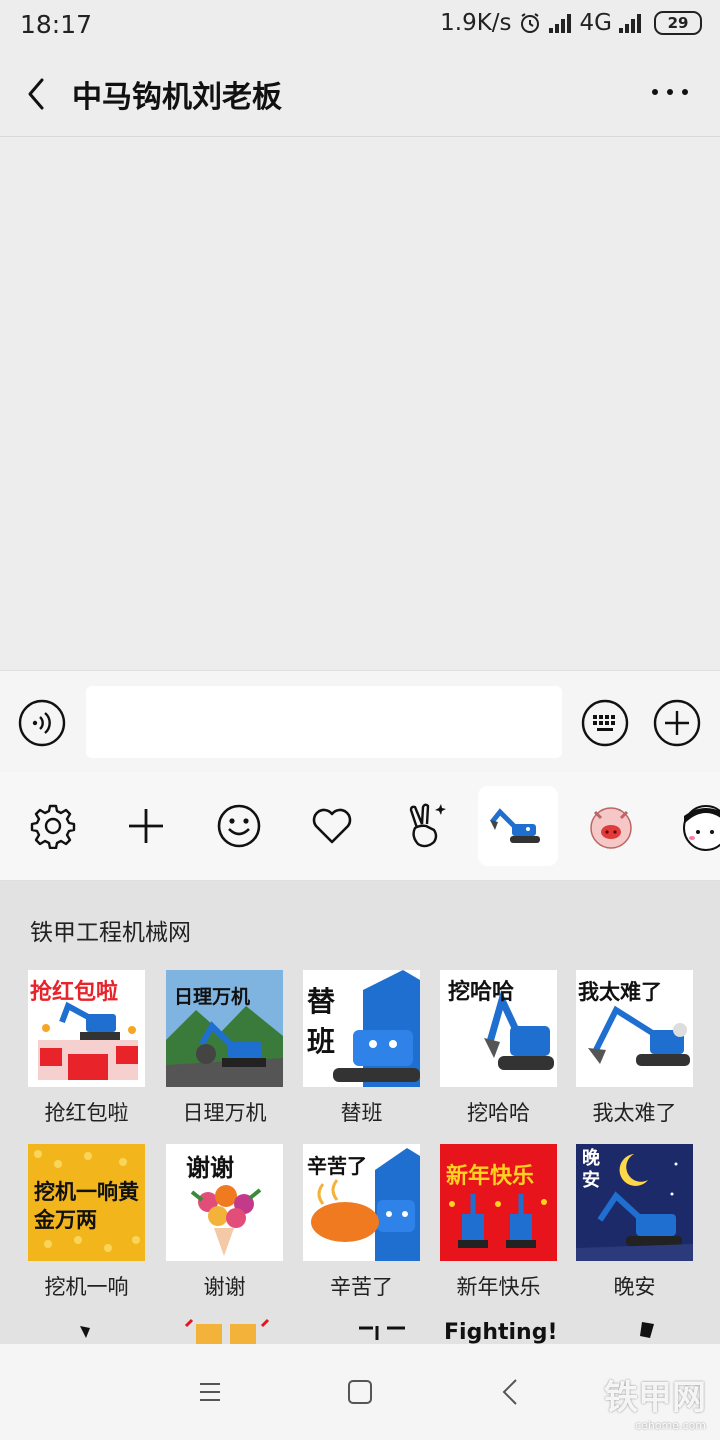 The image size is (720, 1440). I want to click on status-indicators: 1.9K/s 4G 29, so click(571, 23).